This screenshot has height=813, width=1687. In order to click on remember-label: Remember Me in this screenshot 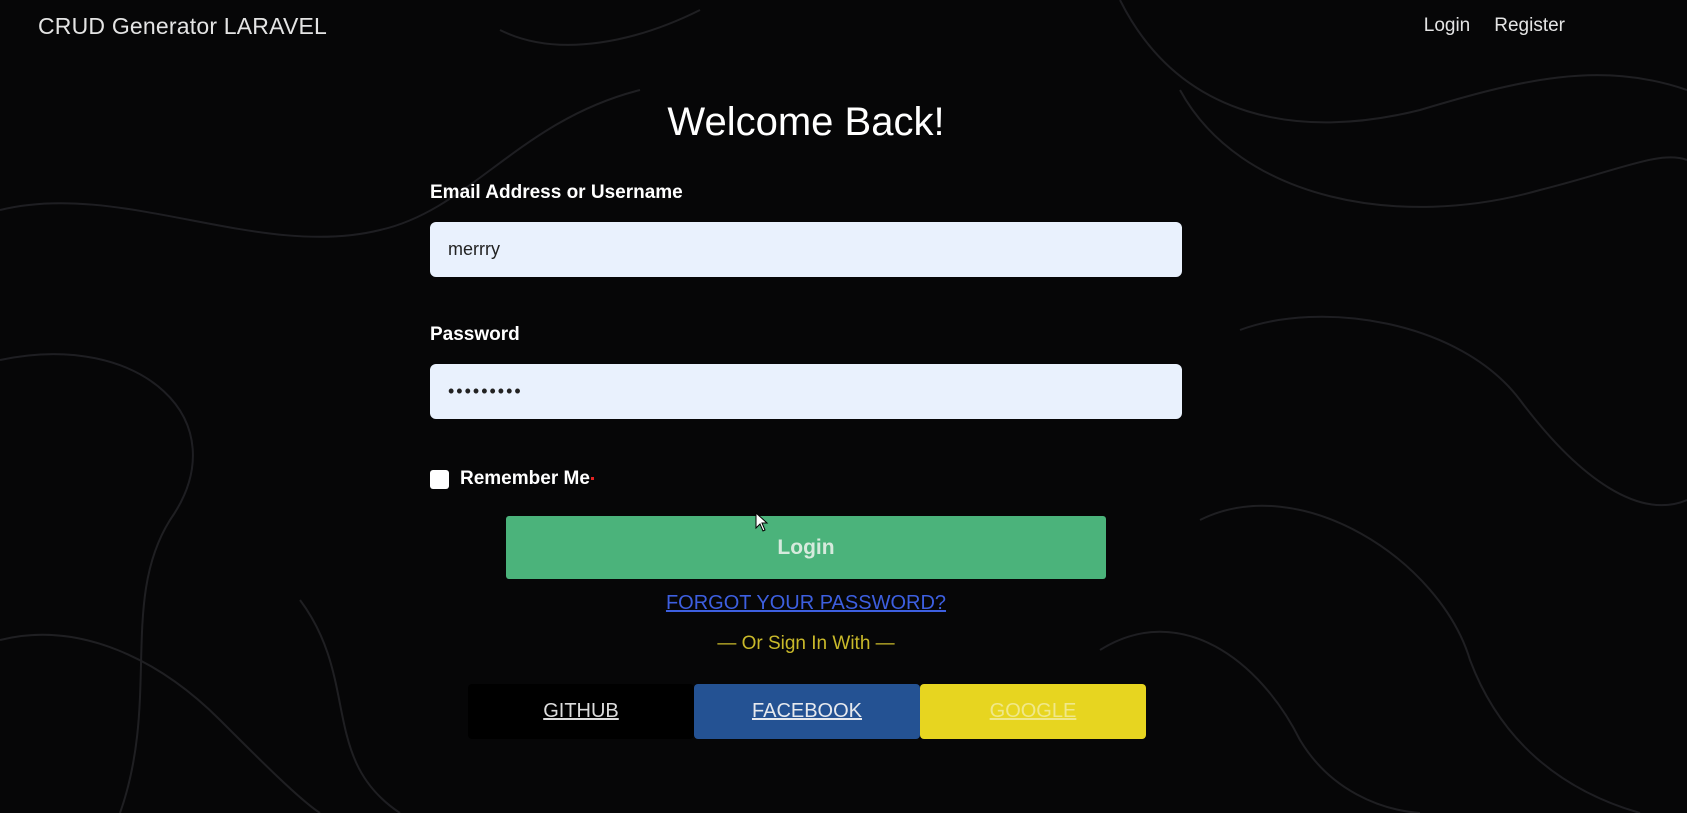, I will do `click(527, 479)`.